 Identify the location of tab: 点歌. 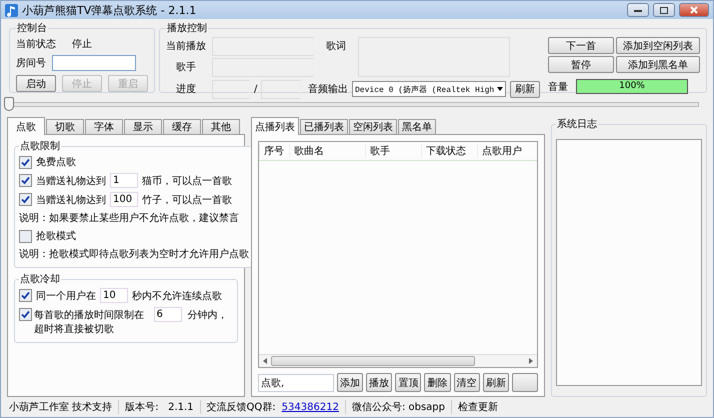
(26, 126).